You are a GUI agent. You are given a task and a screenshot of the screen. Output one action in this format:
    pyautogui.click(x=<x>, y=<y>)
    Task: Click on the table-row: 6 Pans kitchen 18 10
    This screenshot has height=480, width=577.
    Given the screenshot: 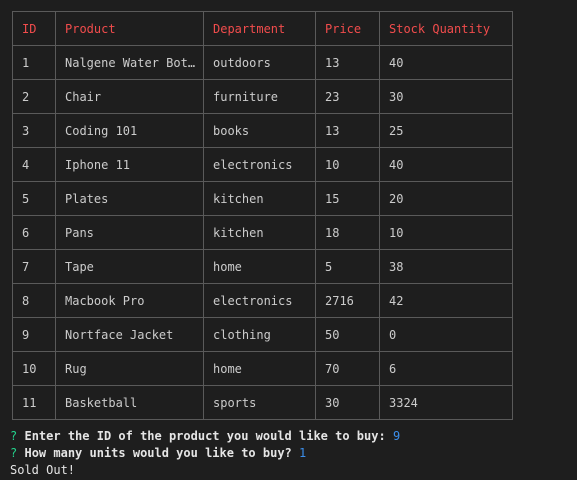 What is the action you would take?
    pyautogui.click(x=262, y=232)
    